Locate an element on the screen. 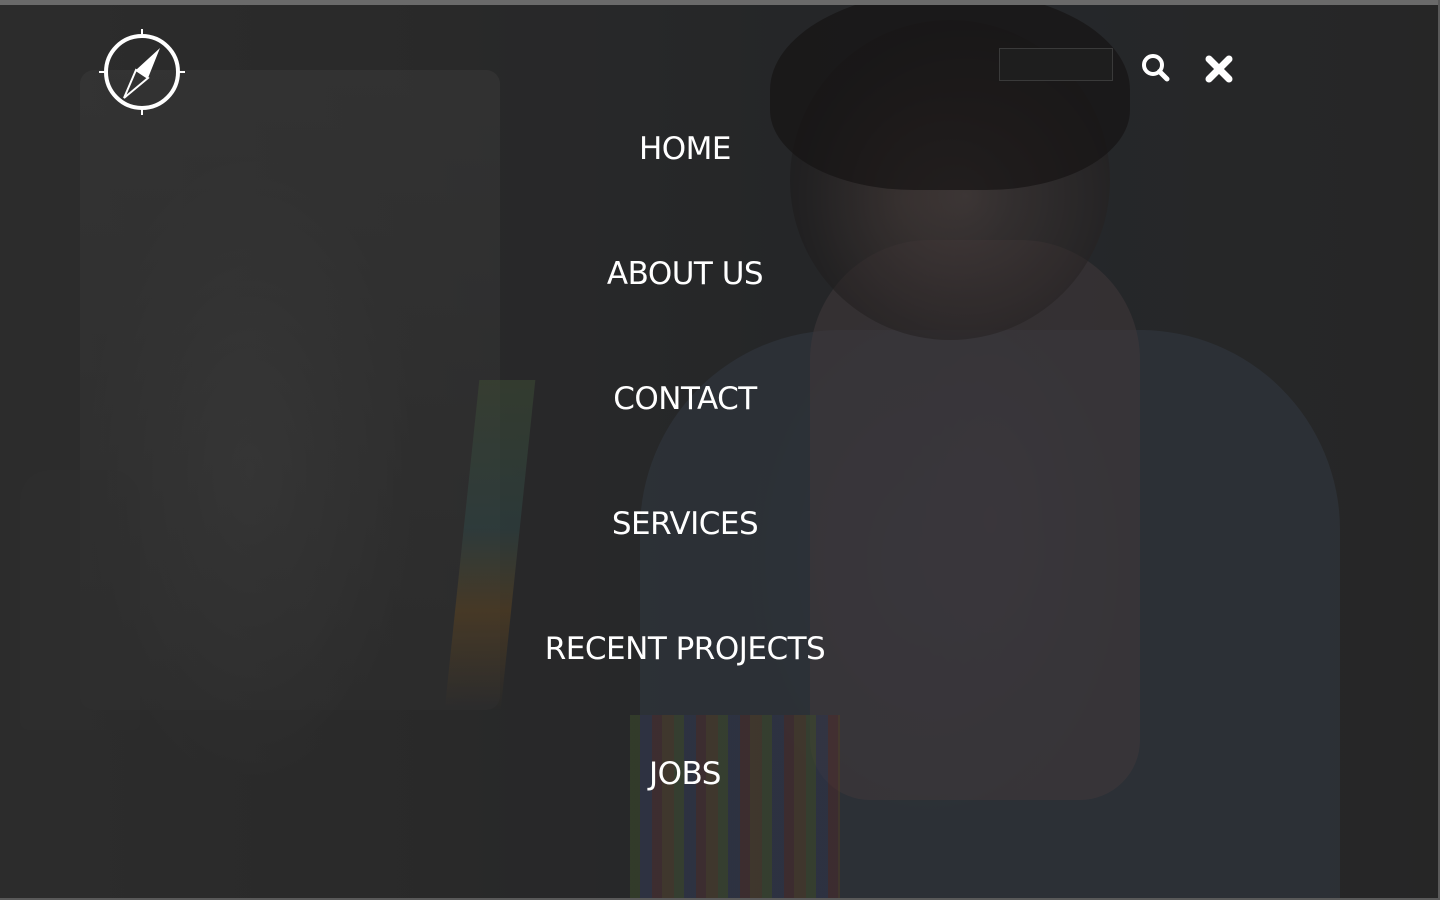 This screenshot has height=900, width=1440. menu-item-about-us: ABOUT US is located at coordinates (685, 274).